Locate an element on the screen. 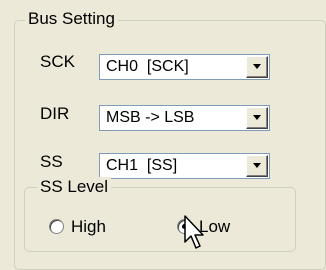  sck-dropdown-button is located at coordinates (257, 67).